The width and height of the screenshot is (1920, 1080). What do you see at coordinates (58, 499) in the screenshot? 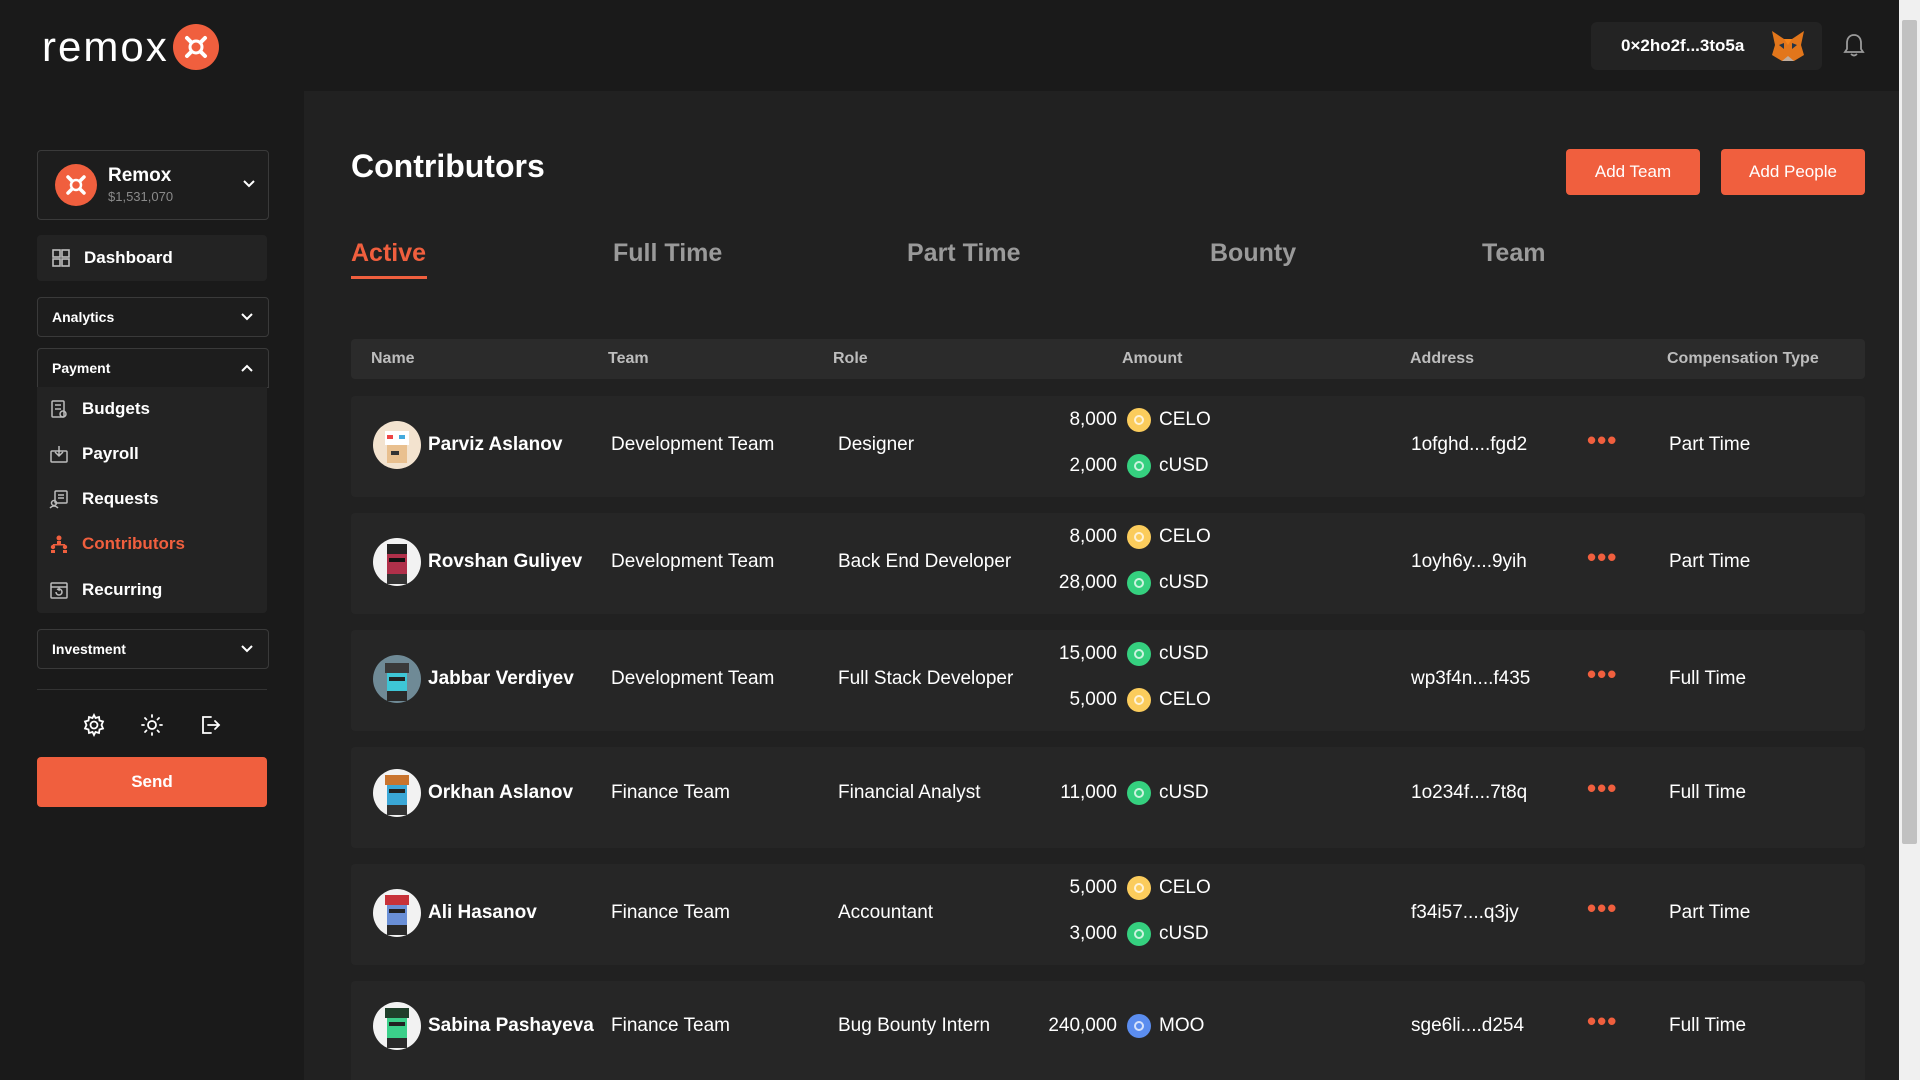
I see `requests-icon` at bounding box center [58, 499].